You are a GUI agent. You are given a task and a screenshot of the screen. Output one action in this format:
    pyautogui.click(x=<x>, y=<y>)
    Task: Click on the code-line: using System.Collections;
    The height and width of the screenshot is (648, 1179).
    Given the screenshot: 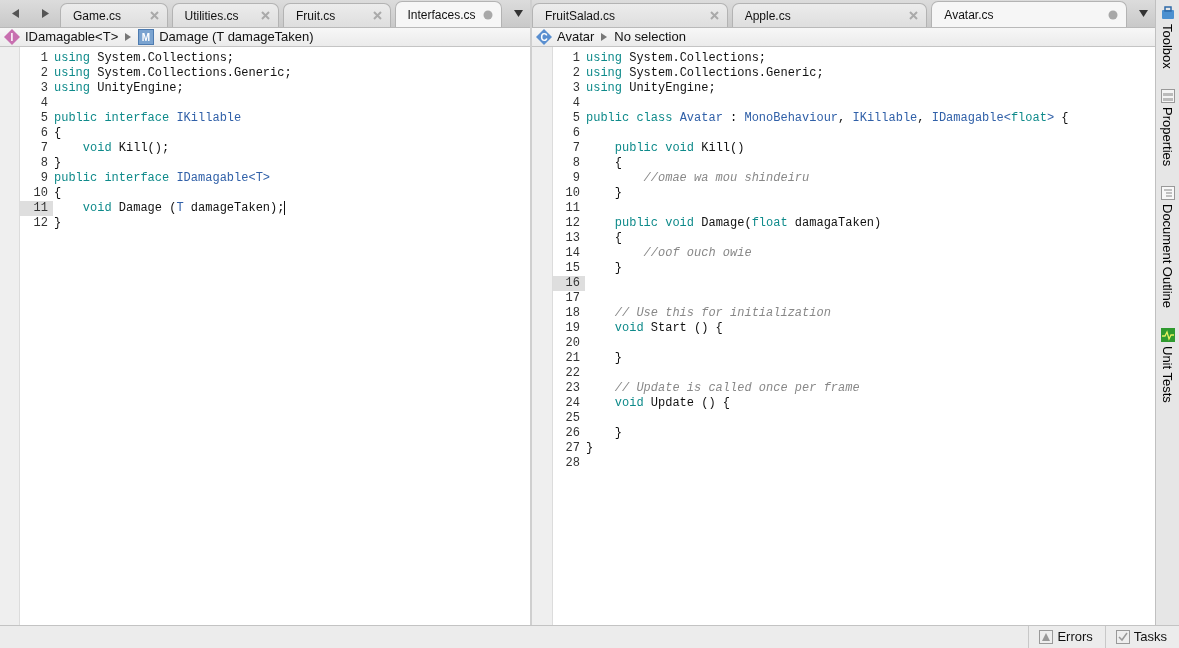 What is the action you would take?
    pyautogui.click(x=676, y=58)
    